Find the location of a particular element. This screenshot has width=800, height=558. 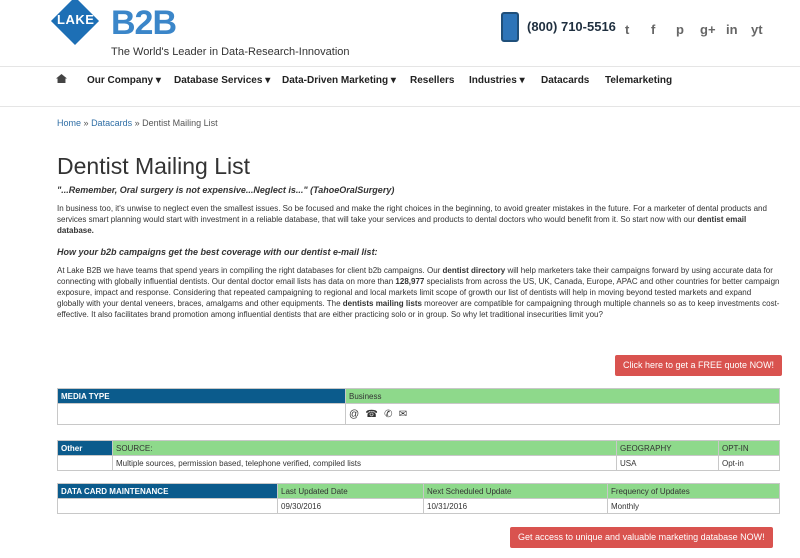

frequency-header: Frequency of Updates is located at coordinates (693, 491).